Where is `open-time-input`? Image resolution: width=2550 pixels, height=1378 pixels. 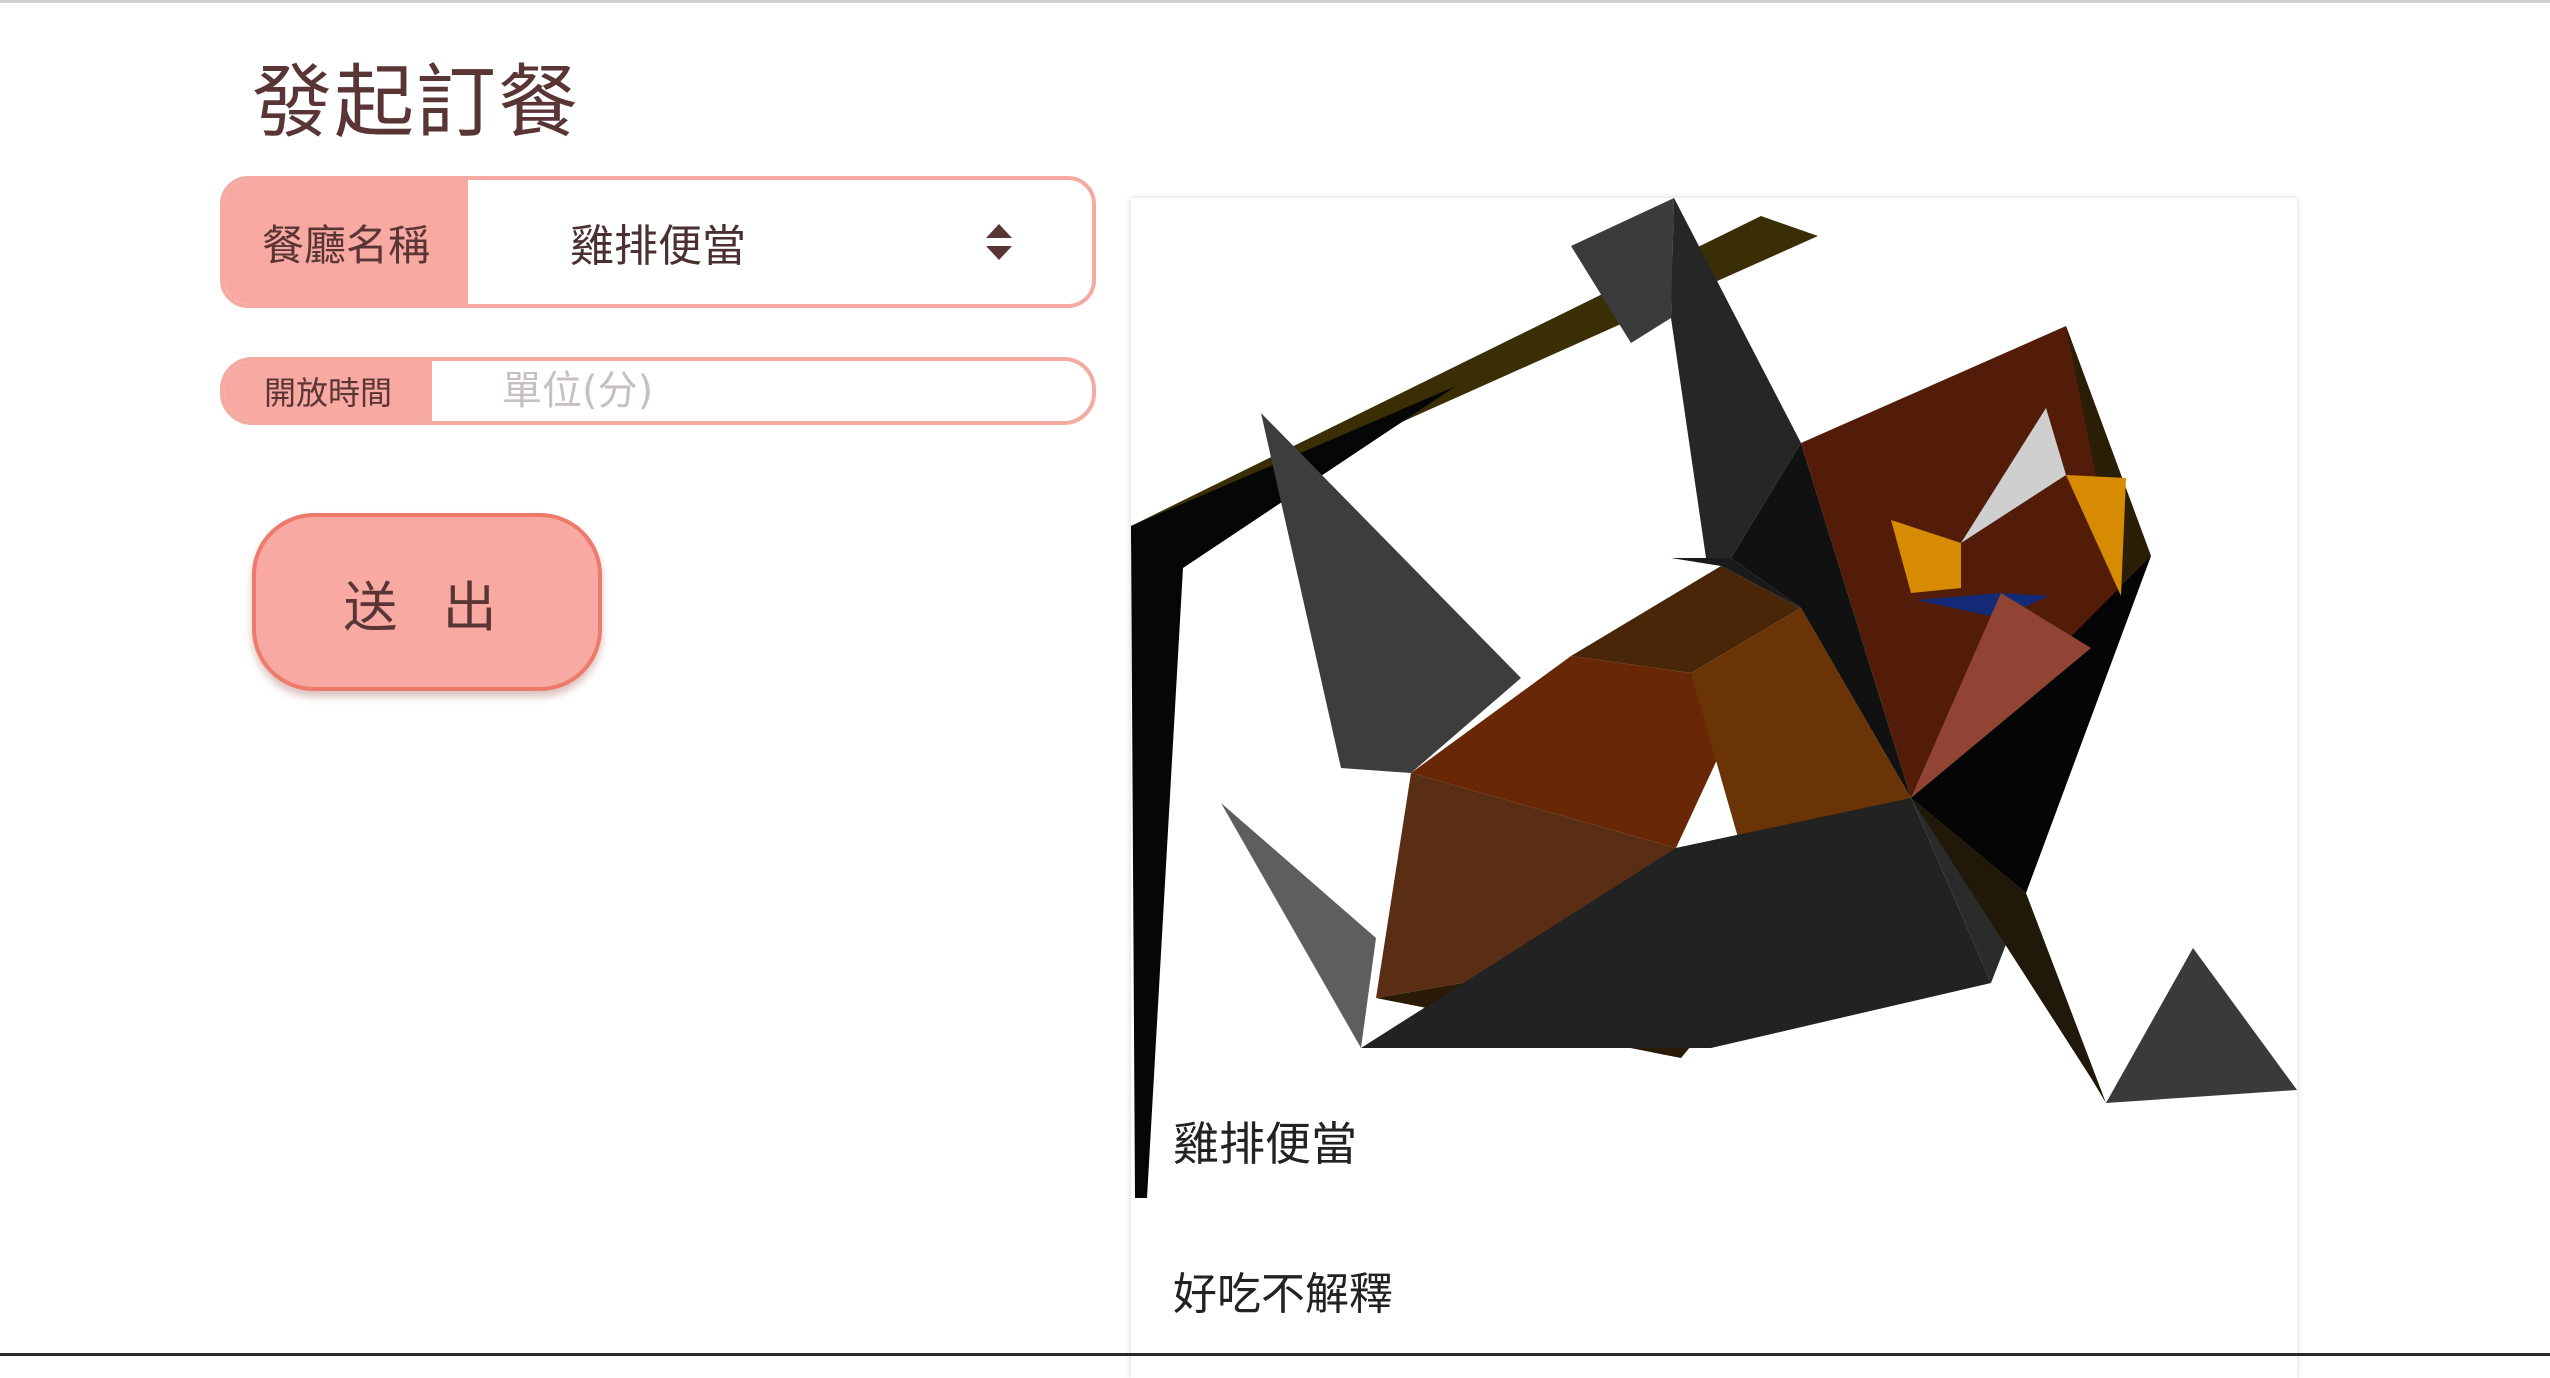
open-time-input is located at coordinates (762, 391).